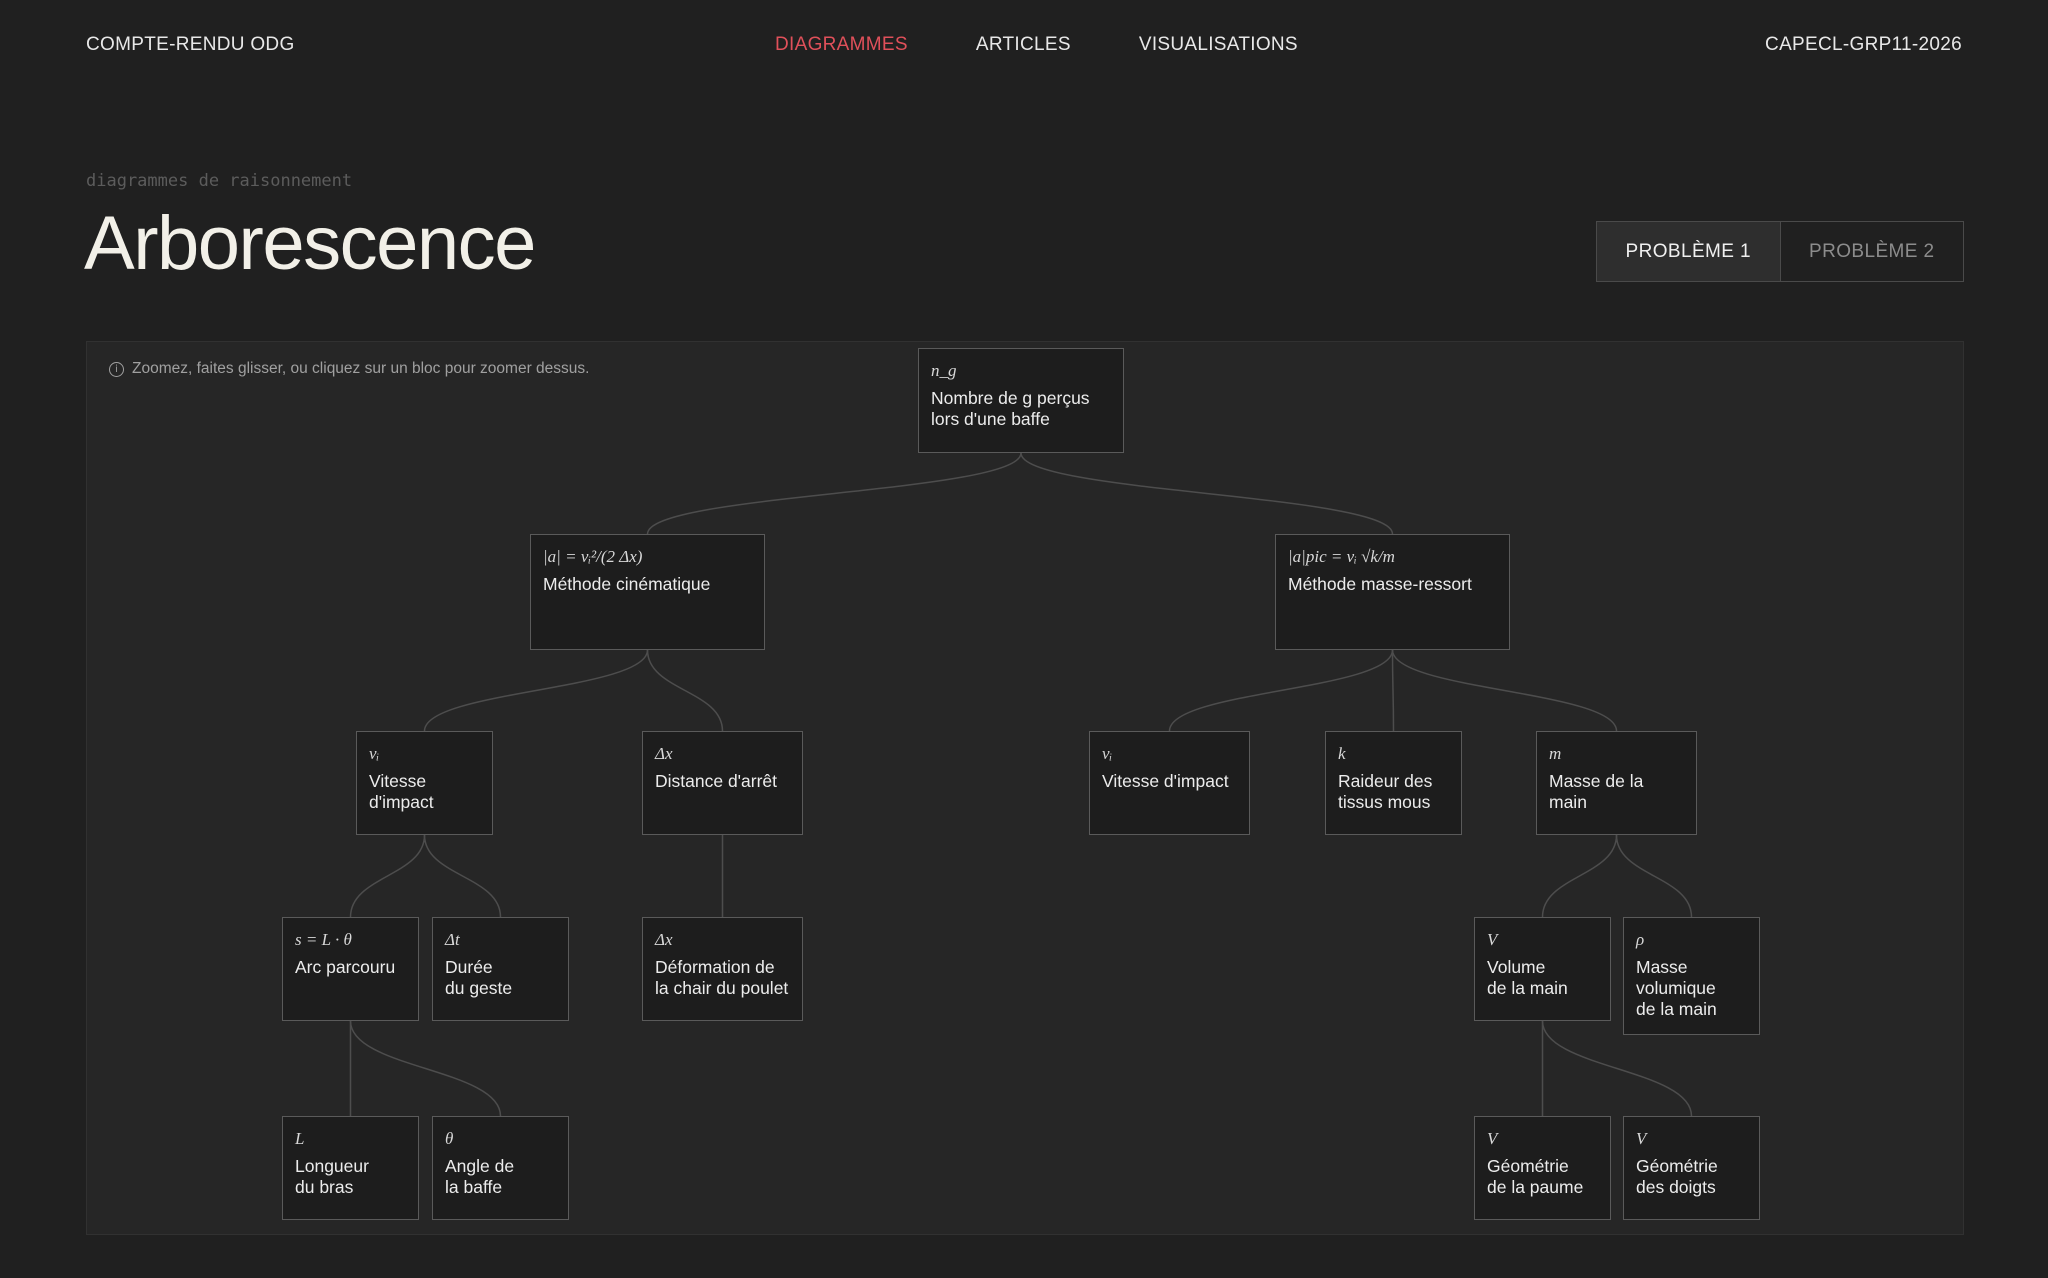  Describe the element at coordinates (332, 1176) in the screenshot. I see `node-label: Longueur du bras` at that location.